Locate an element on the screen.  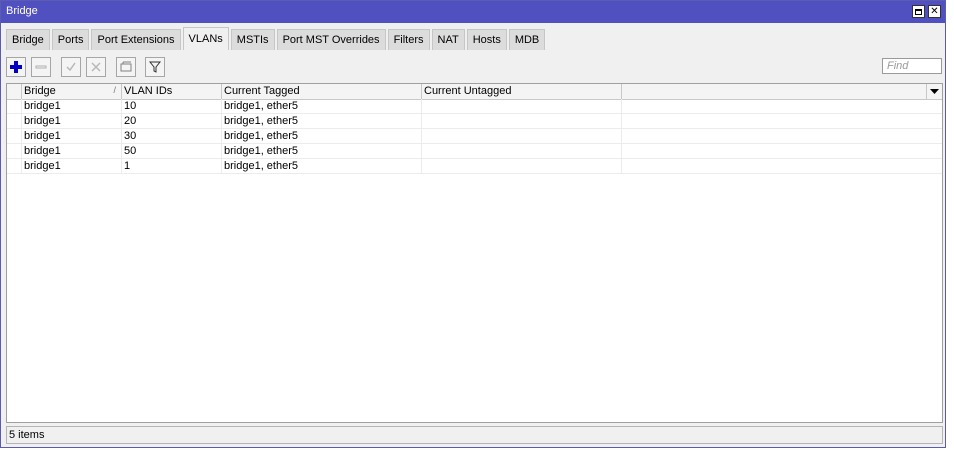
window-title: Bridge is located at coordinates (22, 11).